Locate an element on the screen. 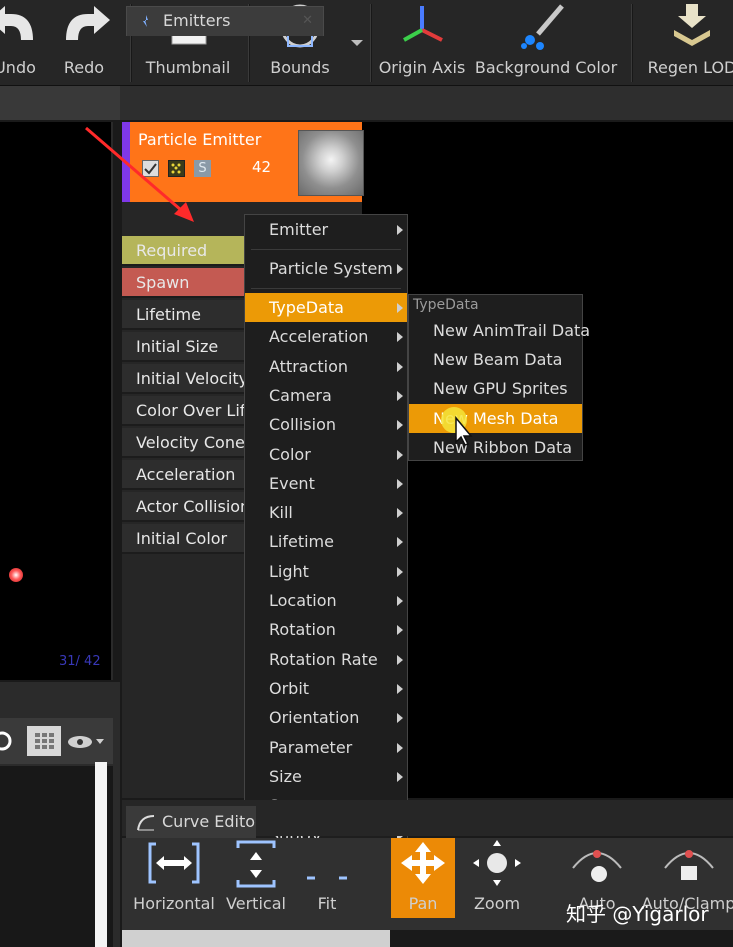 The width and height of the screenshot is (733, 947). menu-item-label: Camera is located at coordinates (300, 395).